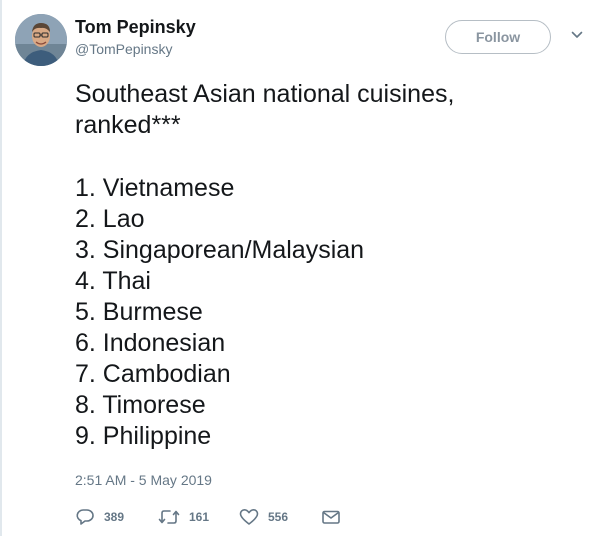  I want to click on reply-icon, so click(85, 517).